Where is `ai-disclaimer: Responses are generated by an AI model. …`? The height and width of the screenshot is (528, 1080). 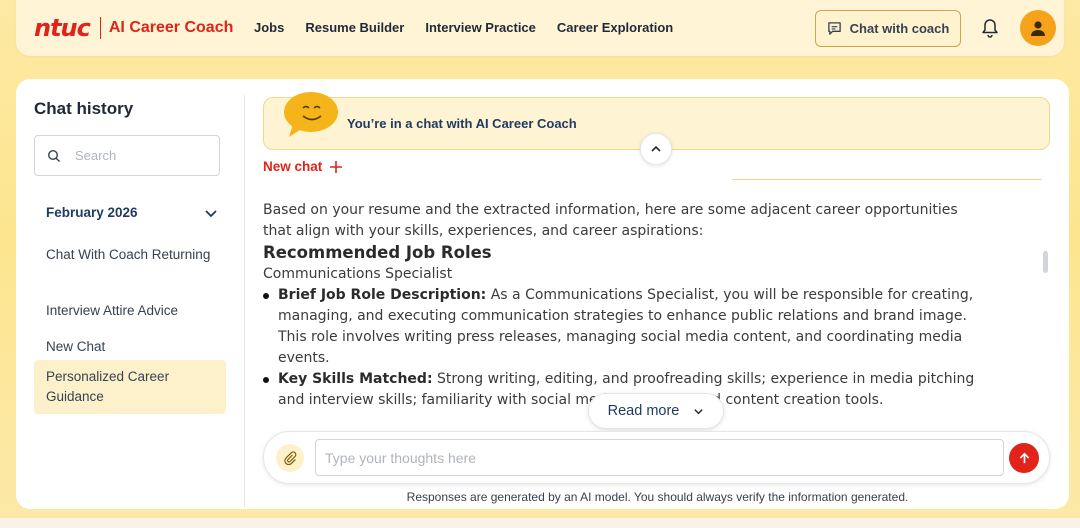 ai-disclaimer: Responses are generated by an AI model. … is located at coordinates (657, 497).